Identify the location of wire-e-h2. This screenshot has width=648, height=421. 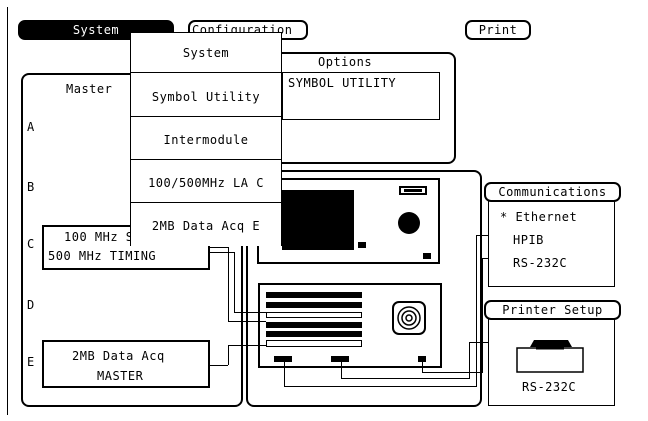
(247, 345).